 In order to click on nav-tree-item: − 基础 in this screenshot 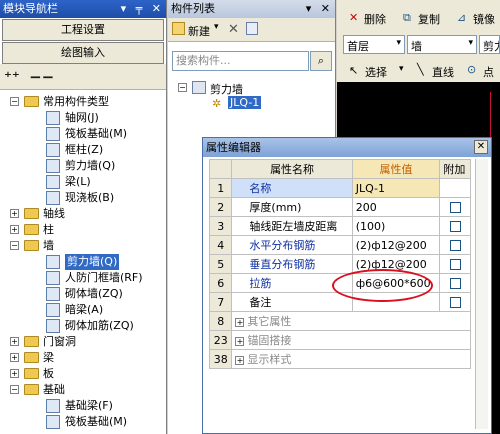, I will do `click(83, 390)`.